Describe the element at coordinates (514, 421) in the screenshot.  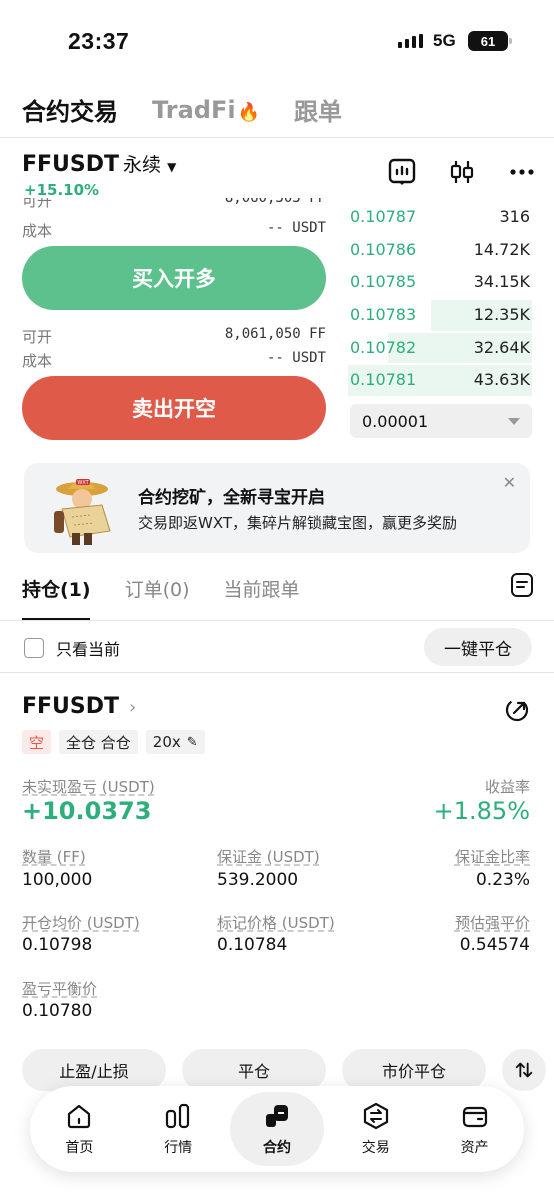
I see `chevron-down-icon` at that location.